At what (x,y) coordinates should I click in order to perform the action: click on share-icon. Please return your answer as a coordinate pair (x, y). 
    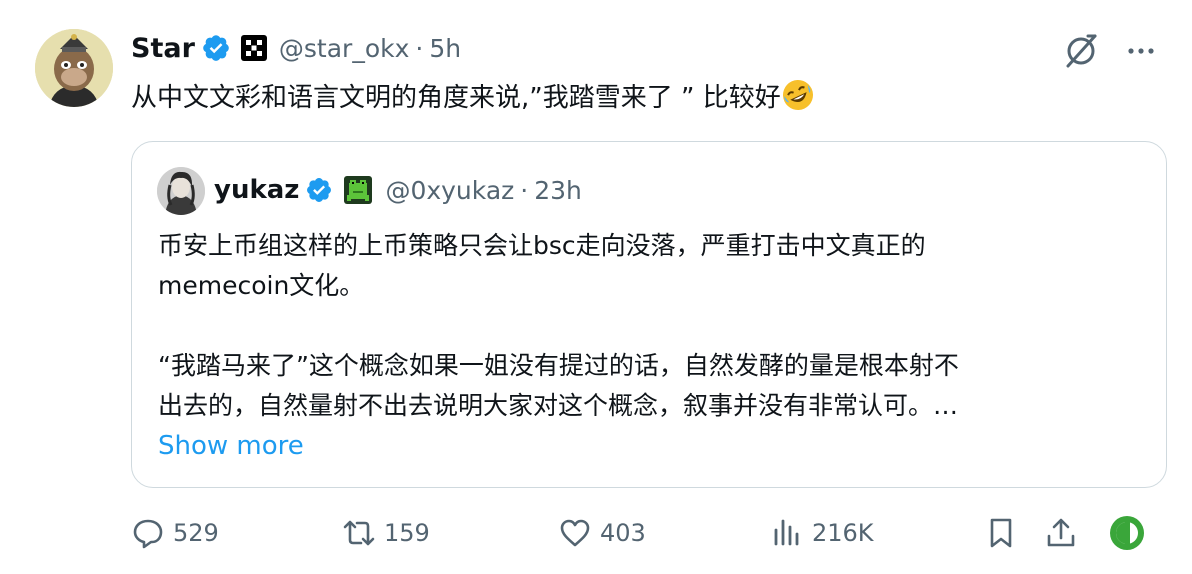
    Looking at the image, I should click on (1061, 532).